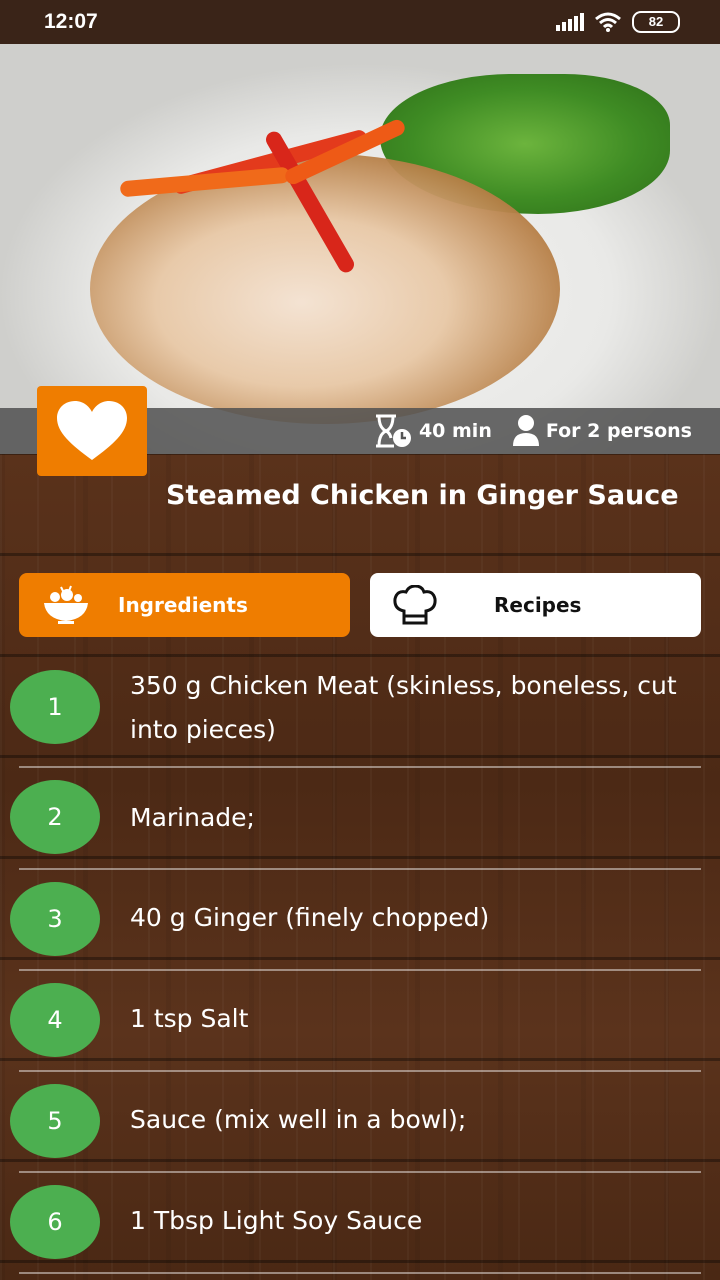 The image size is (720, 1280). Describe the element at coordinates (276, 1220) in the screenshot. I see `item-text: 1 Tbsp Light Soy Sauce` at that location.